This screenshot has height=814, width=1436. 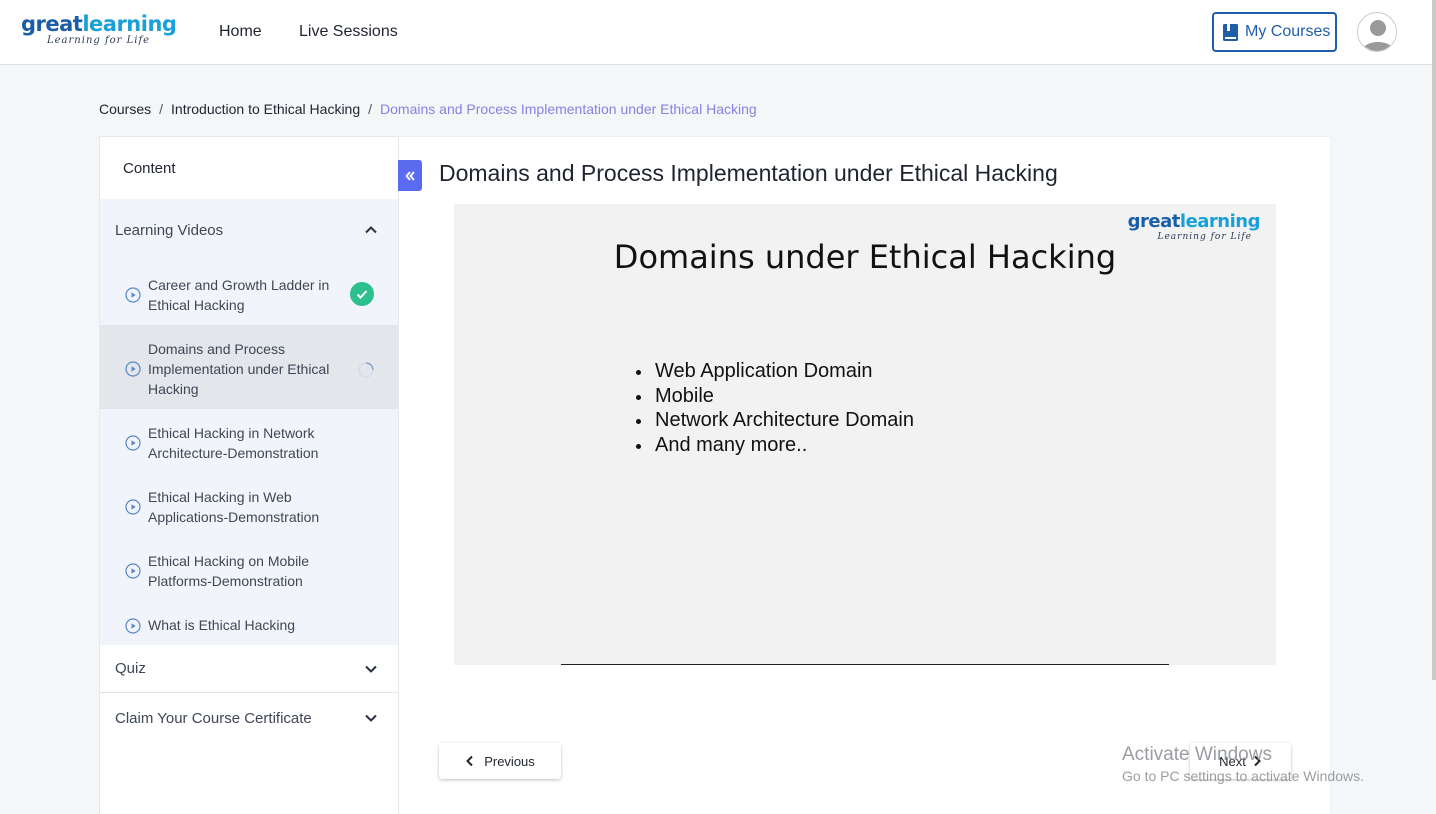 What do you see at coordinates (222, 625) in the screenshot?
I see `video-title: What is Ethical Hacking` at bounding box center [222, 625].